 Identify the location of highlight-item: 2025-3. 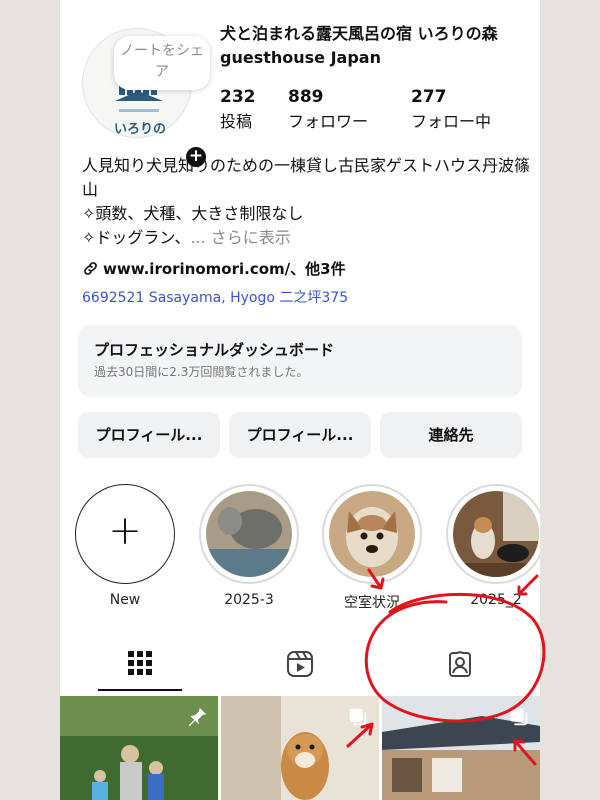
(249, 546).